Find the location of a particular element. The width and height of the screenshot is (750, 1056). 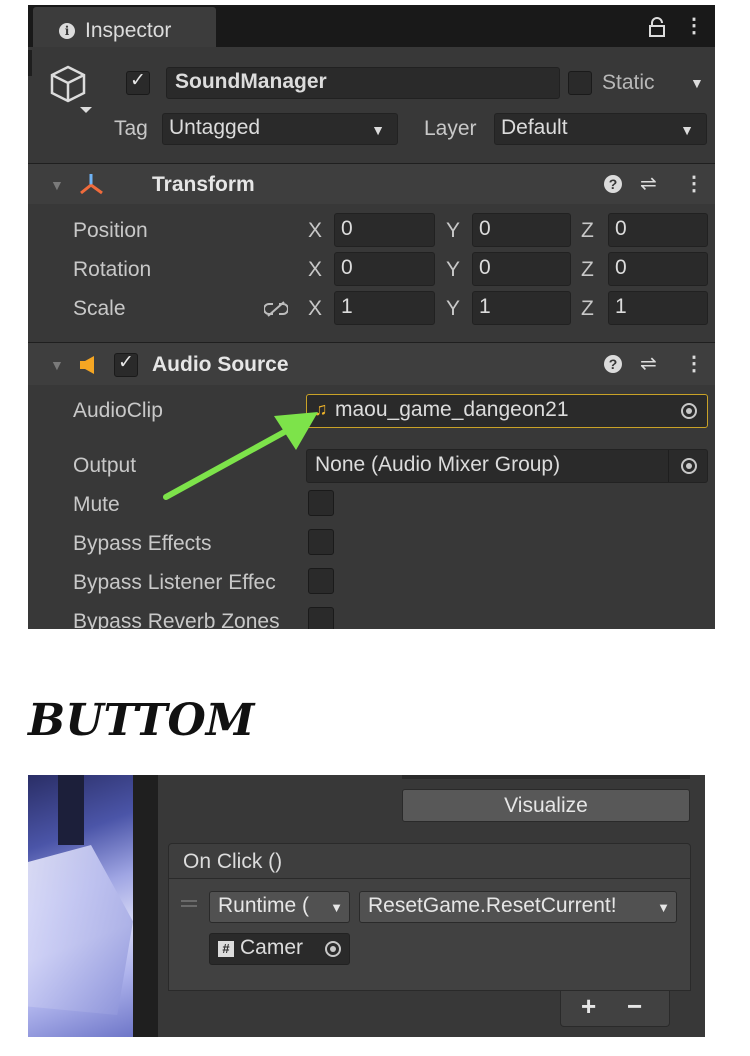

position-y-field: 0 is located at coordinates (521, 230).